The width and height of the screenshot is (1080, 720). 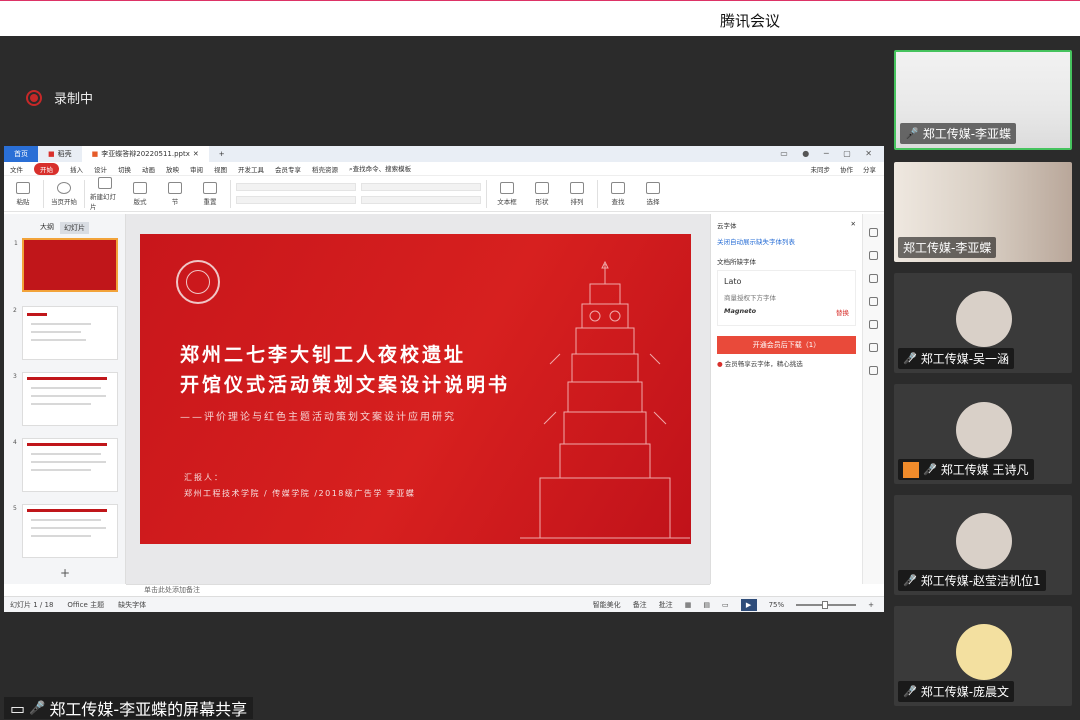 I want to click on slide-thumbnail: 3, so click(x=65, y=399).